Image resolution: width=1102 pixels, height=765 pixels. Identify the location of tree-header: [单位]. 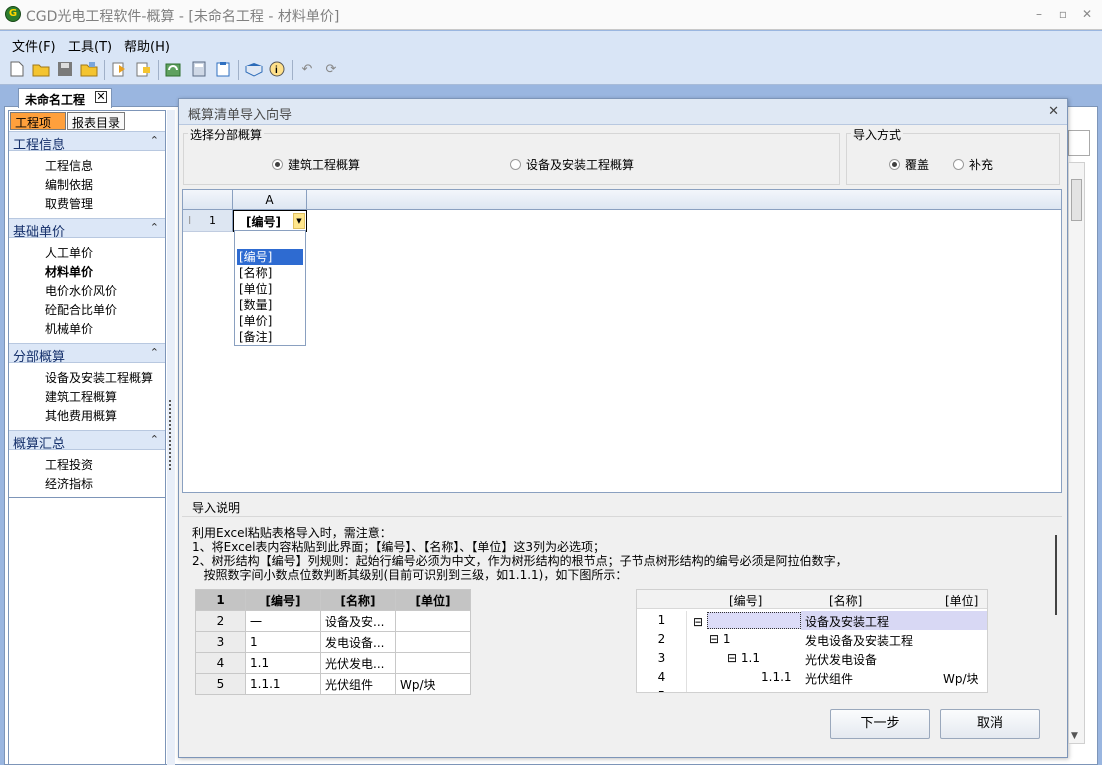
(962, 601).